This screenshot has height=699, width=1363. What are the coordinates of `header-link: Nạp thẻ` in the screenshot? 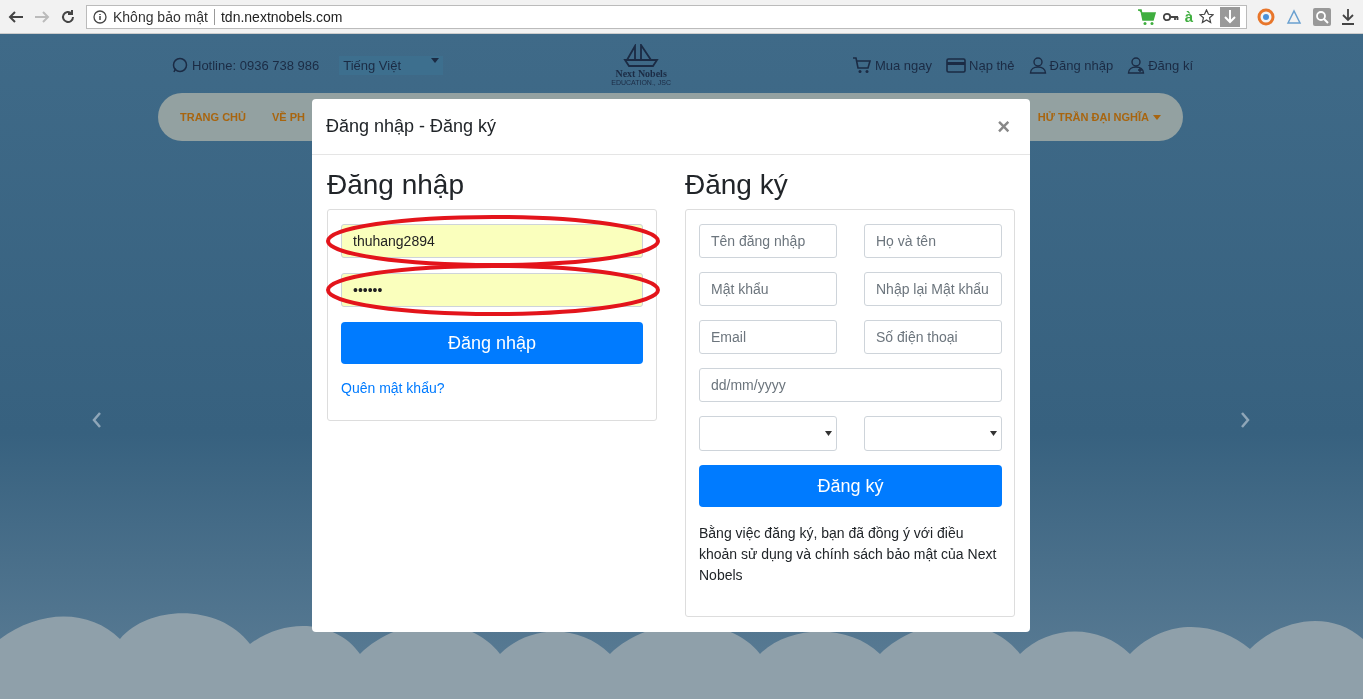 It's located at (980, 65).